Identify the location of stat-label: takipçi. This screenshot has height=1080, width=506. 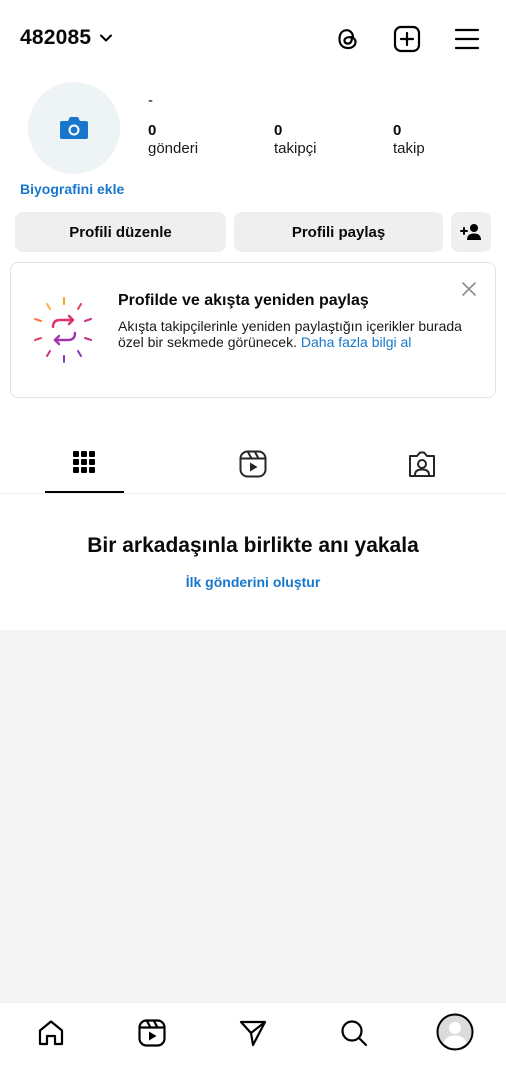
(295, 148).